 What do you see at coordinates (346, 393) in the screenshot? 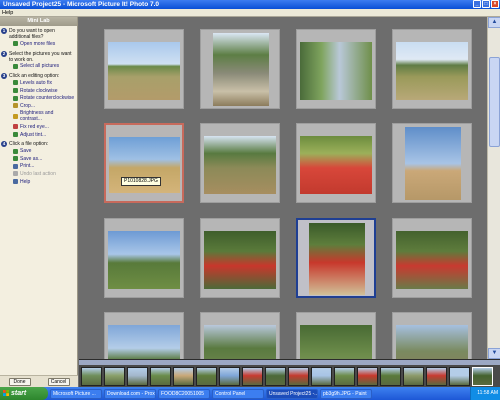
I see `taskbar-button: pb3g9h.JPG - Paint` at bounding box center [346, 393].